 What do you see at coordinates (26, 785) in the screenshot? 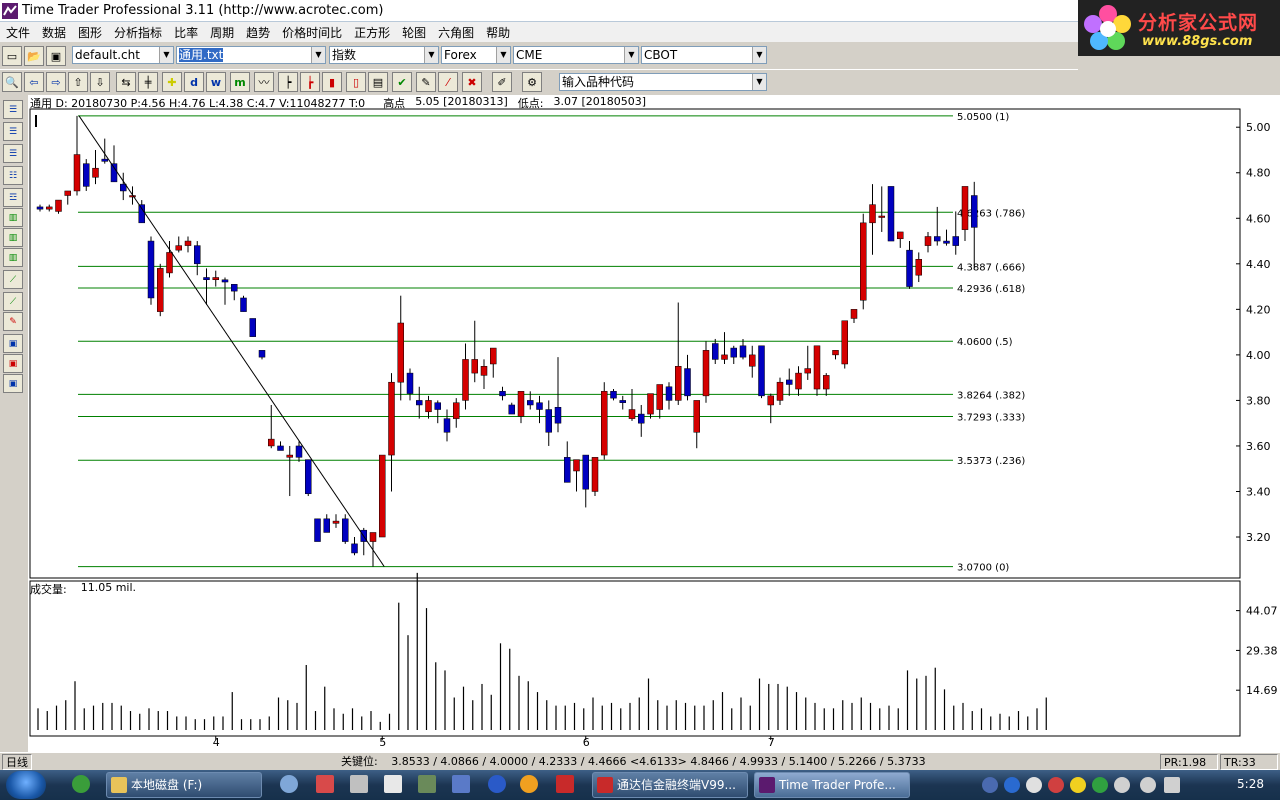
I see `start-button` at bounding box center [26, 785].